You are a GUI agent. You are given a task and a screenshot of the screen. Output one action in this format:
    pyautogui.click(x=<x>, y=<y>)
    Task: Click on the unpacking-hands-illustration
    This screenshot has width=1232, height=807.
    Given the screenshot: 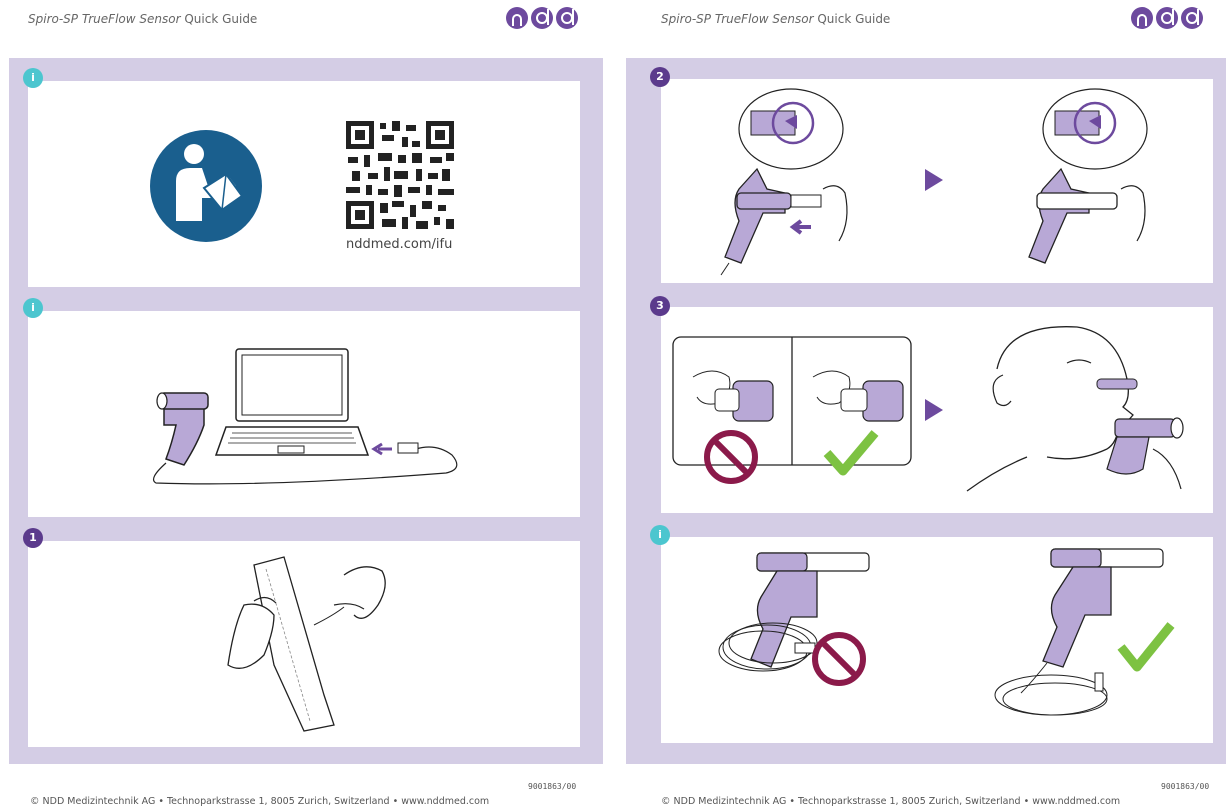 What is the action you would take?
    pyautogui.click(x=306, y=644)
    